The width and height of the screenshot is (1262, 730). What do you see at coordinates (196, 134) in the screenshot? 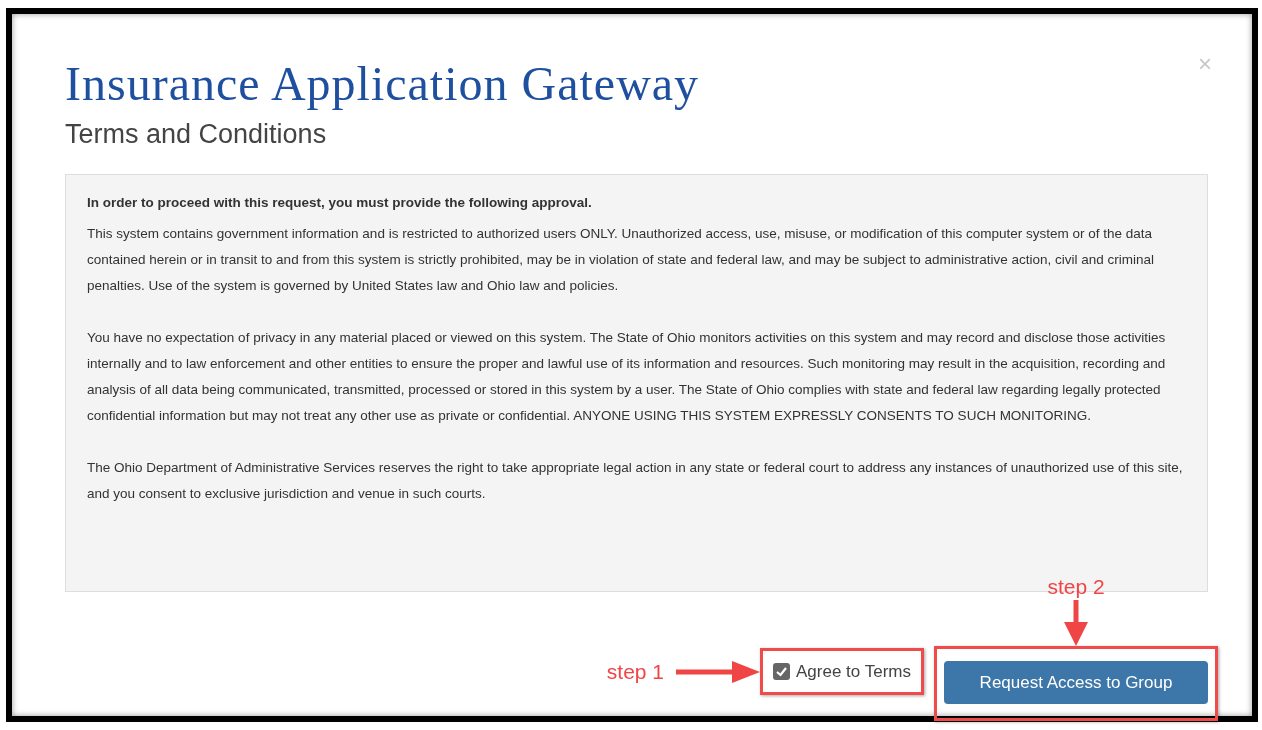
I see `dialog-subtitle: Terms and Conditions` at bounding box center [196, 134].